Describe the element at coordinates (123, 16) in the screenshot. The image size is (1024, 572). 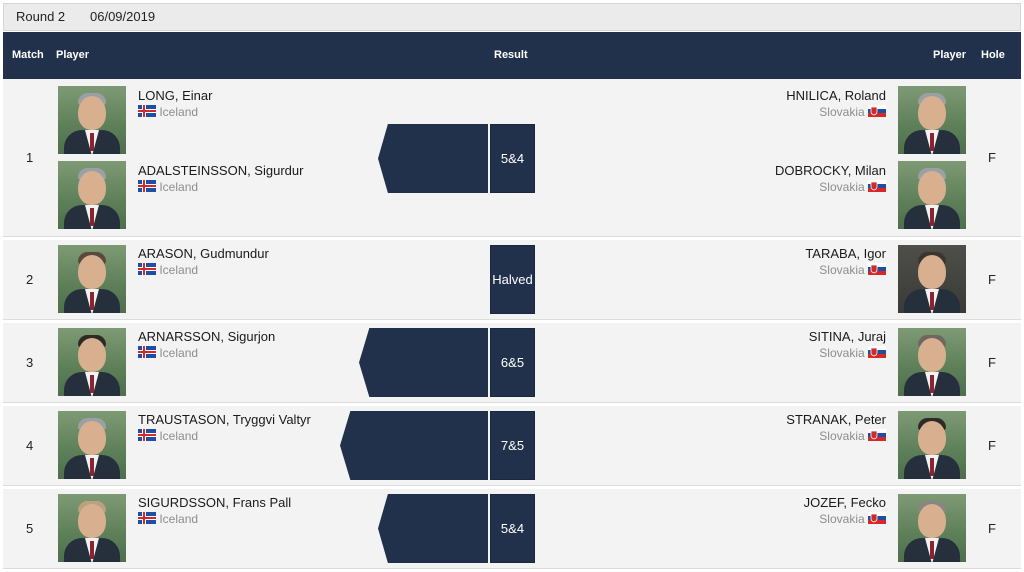
I see `round-date: 06/09/2019` at that location.